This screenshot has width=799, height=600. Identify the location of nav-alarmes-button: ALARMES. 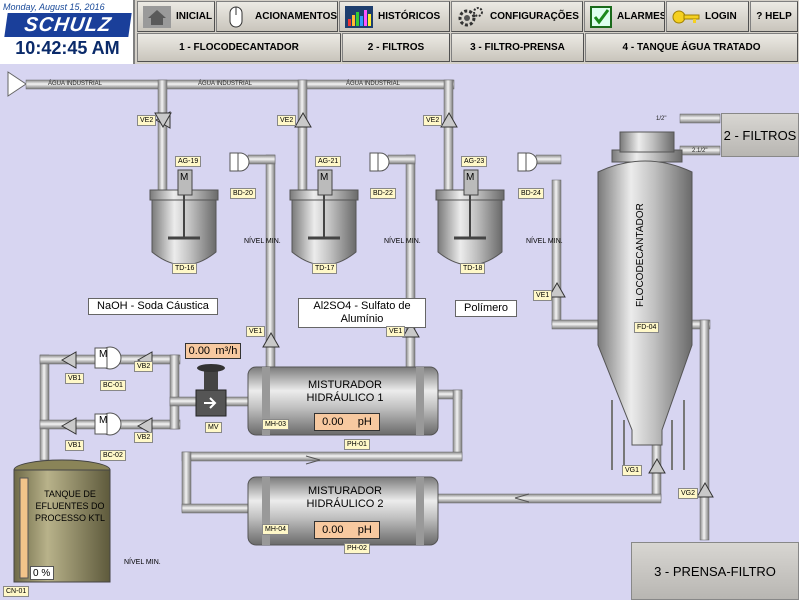
(624, 16).